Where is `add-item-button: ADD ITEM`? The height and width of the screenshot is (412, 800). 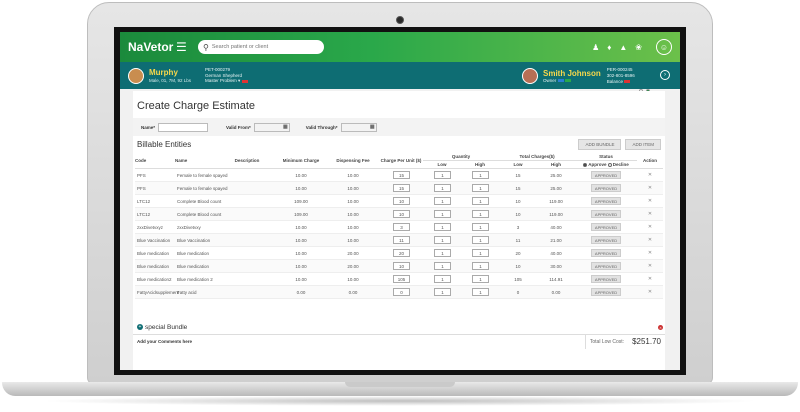 add-item-button: ADD ITEM is located at coordinates (643, 144).